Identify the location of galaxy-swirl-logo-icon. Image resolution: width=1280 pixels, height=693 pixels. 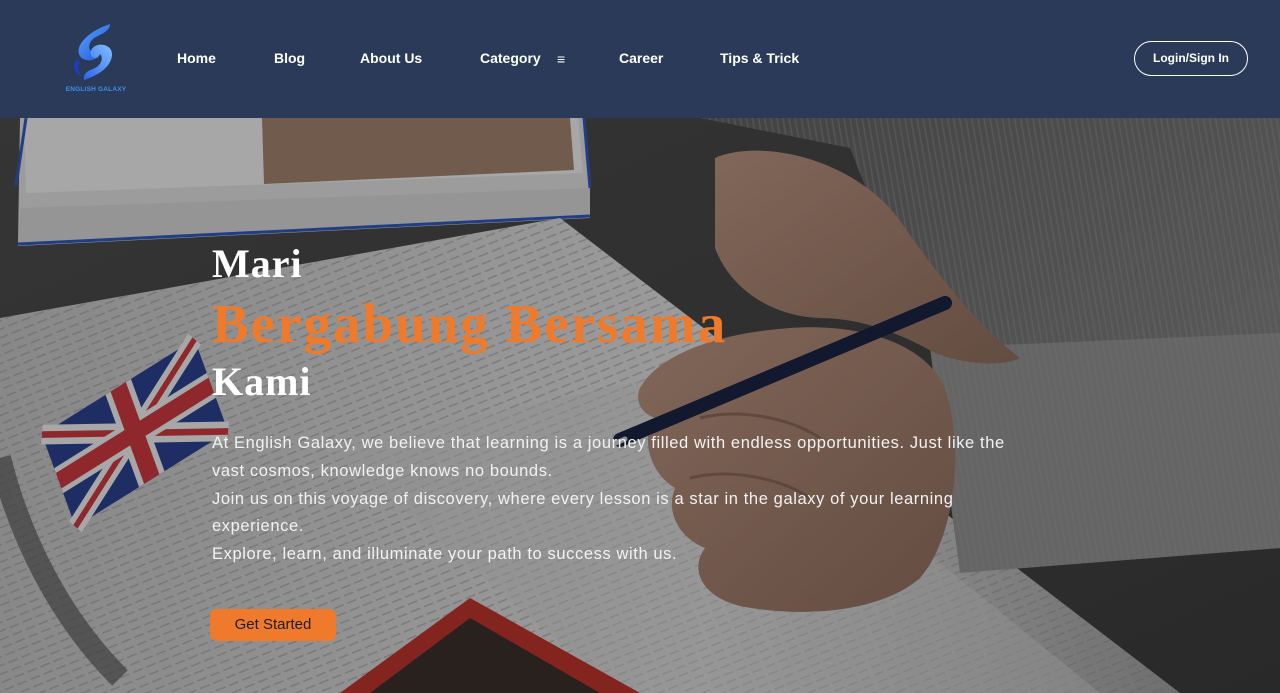
(93, 52).